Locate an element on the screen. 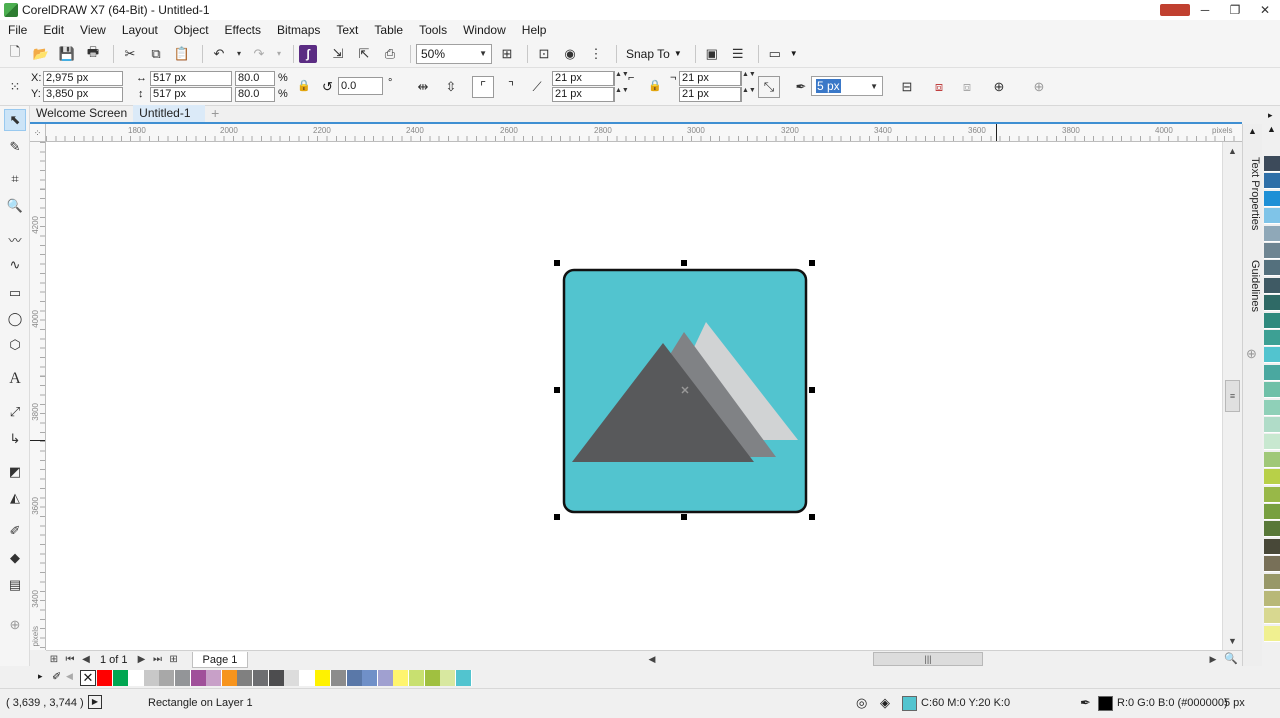  lock-corners-icon: 🔒 is located at coordinates (655, 86).